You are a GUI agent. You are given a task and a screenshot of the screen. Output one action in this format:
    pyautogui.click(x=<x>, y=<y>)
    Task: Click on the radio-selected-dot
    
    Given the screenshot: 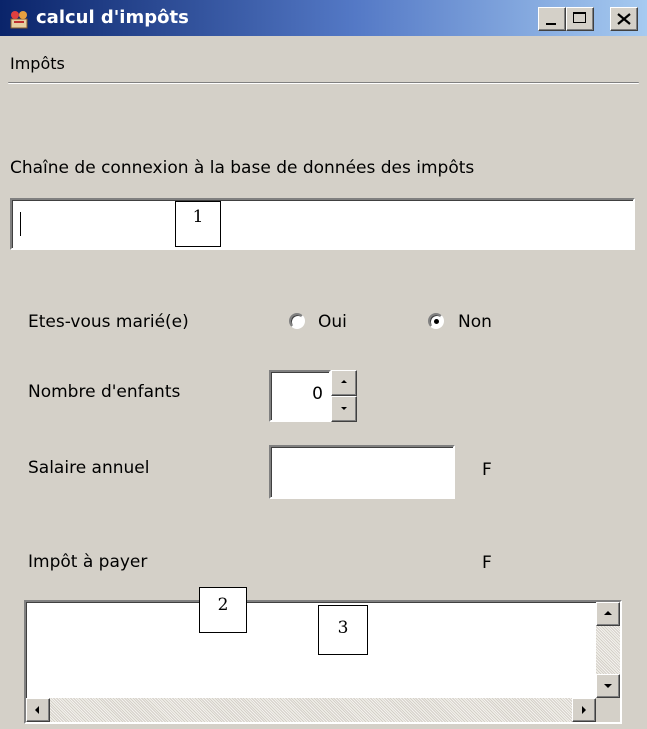 What is the action you would take?
    pyautogui.click(x=436, y=321)
    